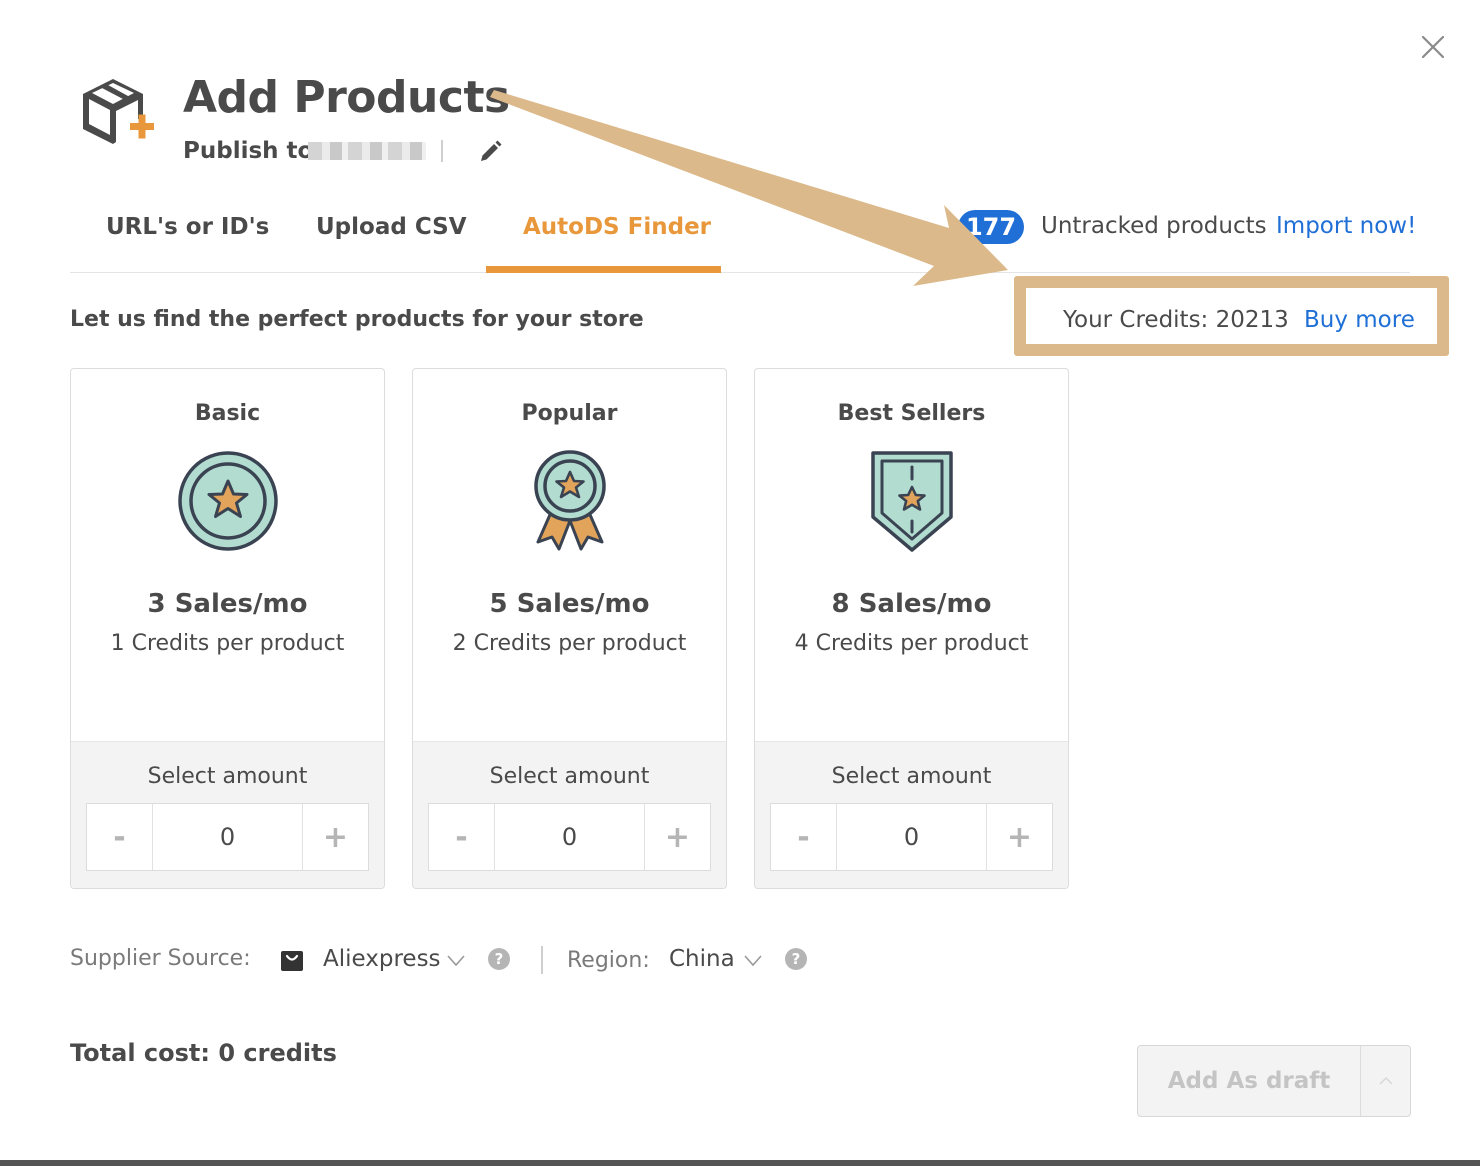 The height and width of the screenshot is (1166, 1480). Describe the element at coordinates (1154, 226) in the screenshot. I see `untracked-label: Untracked products` at that location.